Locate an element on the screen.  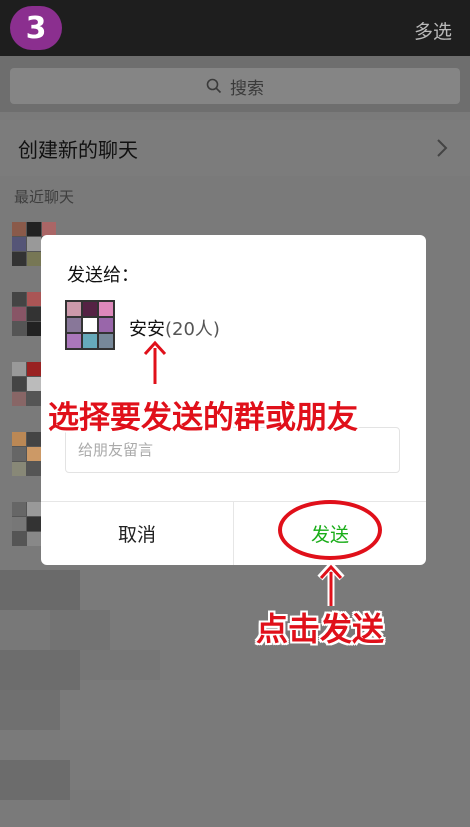
chevron-right-icon is located at coordinates (442, 148).